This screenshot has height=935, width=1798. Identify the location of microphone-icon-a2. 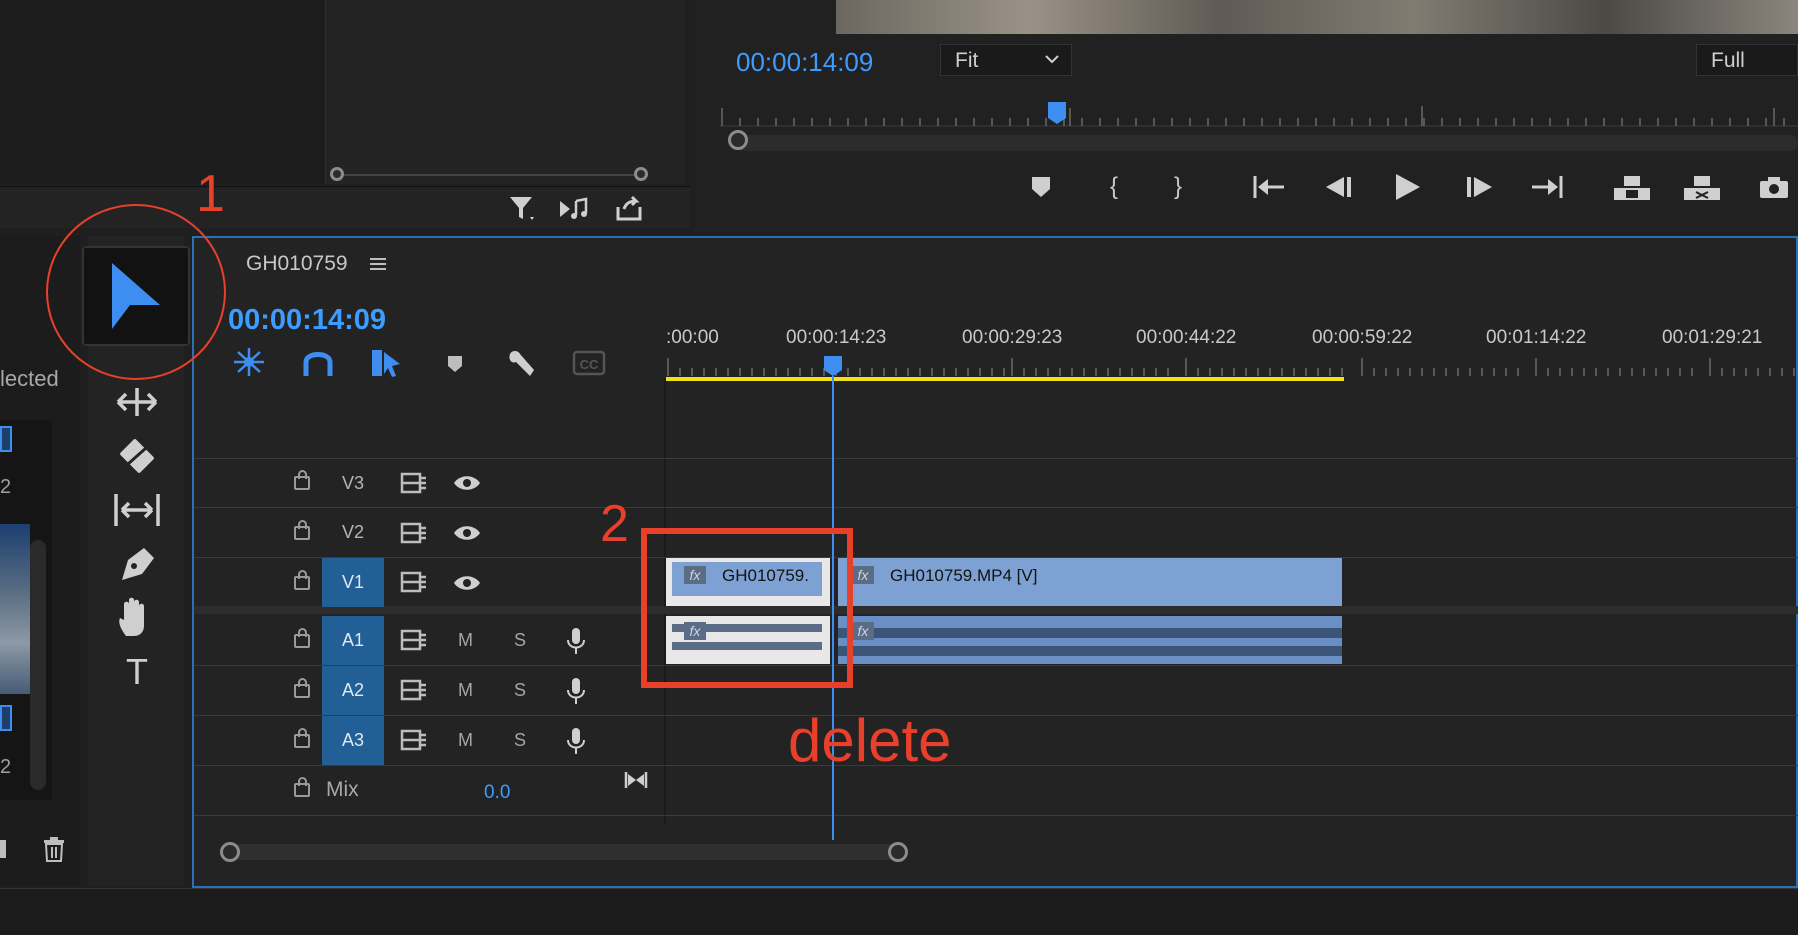
(576, 691).